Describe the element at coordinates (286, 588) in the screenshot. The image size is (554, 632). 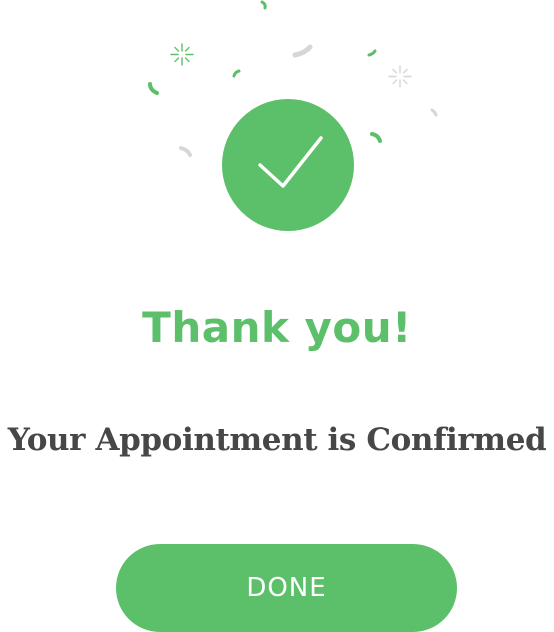
I see `done-button: DONE` at that location.